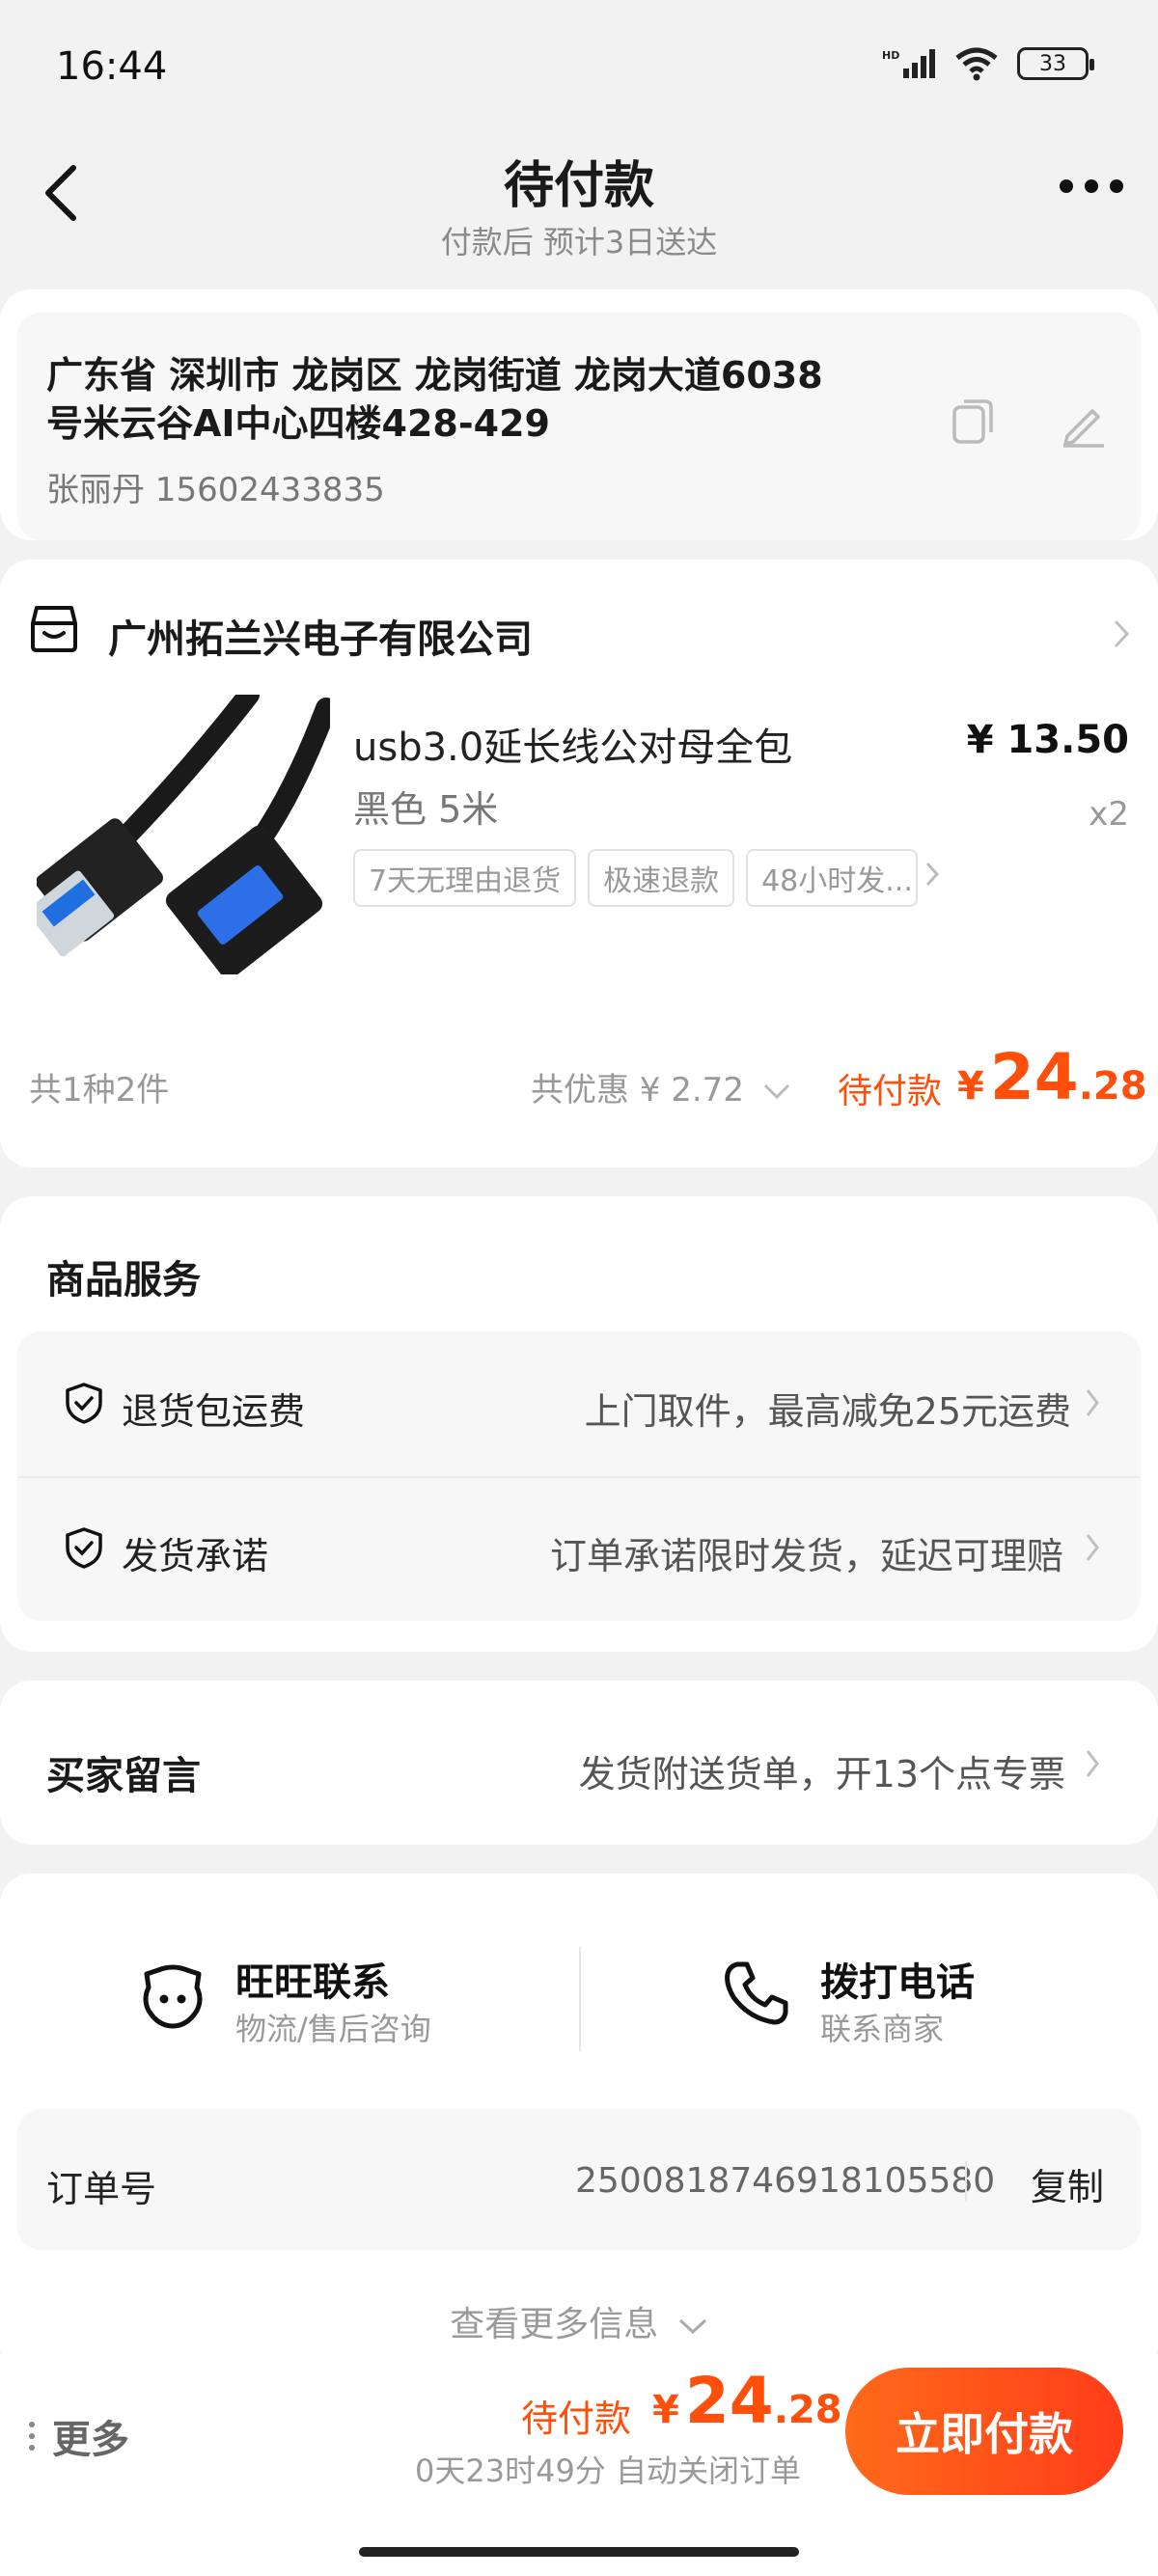 The height and width of the screenshot is (2576, 1158). Describe the element at coordinates (123, 1280) in the screenshot. I see `services-title: 商品服务` at that location.